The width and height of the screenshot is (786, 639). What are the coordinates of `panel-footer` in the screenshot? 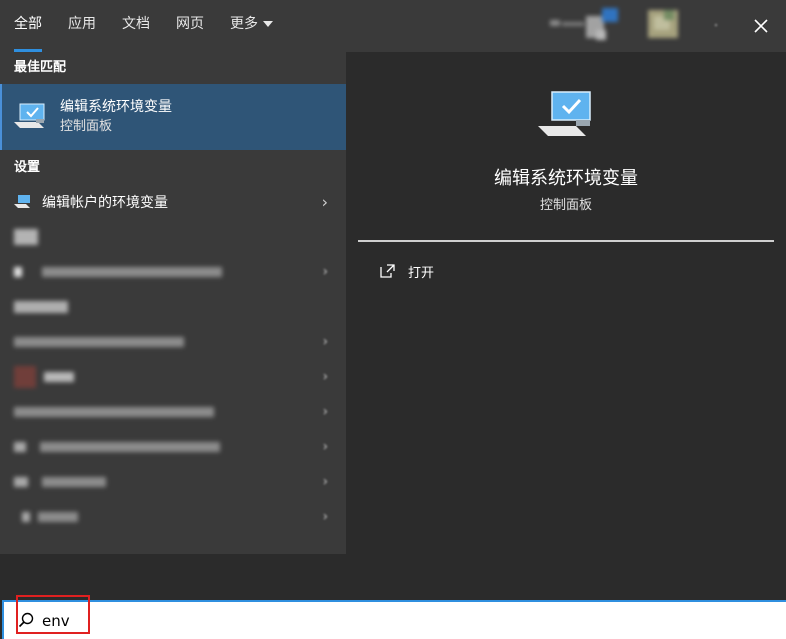 It's located at (393, 577).